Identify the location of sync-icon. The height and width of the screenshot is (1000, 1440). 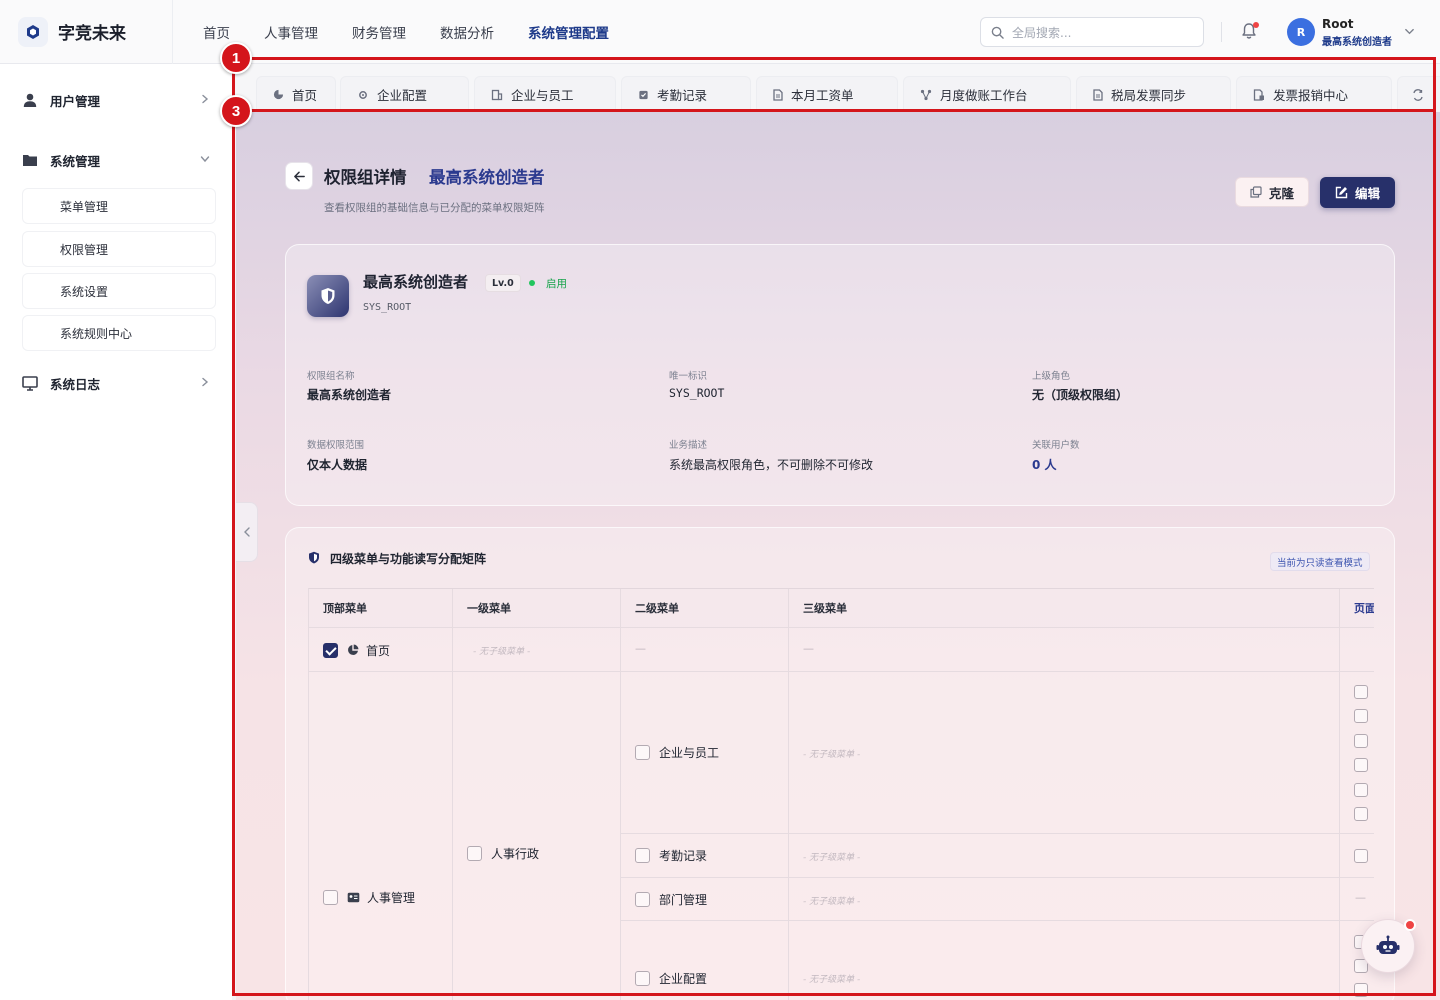
(1418, 94).